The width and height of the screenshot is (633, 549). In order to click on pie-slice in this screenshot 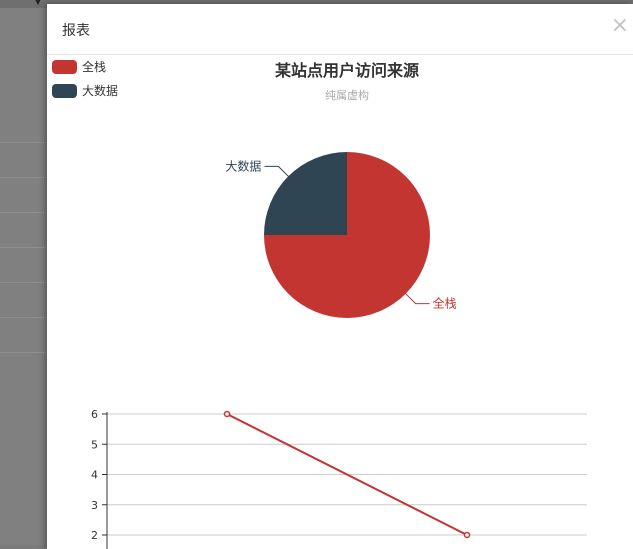, I will do `click(305, 193)`.